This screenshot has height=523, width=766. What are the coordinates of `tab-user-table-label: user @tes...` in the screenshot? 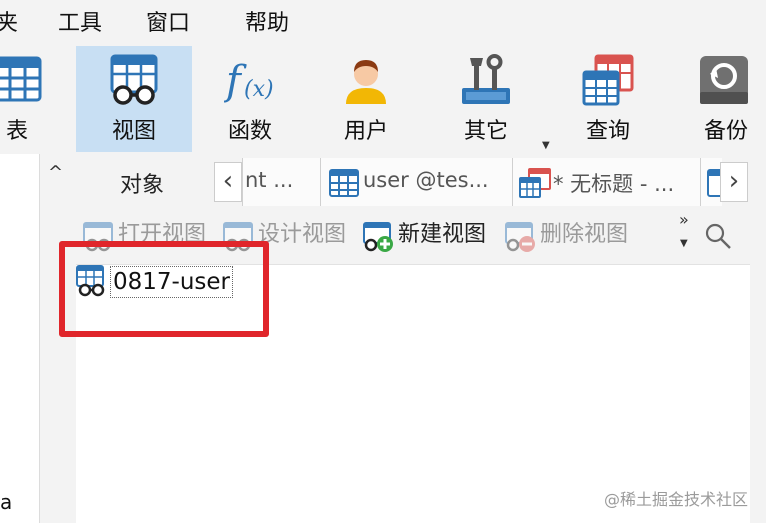 It's located at (426, 180).